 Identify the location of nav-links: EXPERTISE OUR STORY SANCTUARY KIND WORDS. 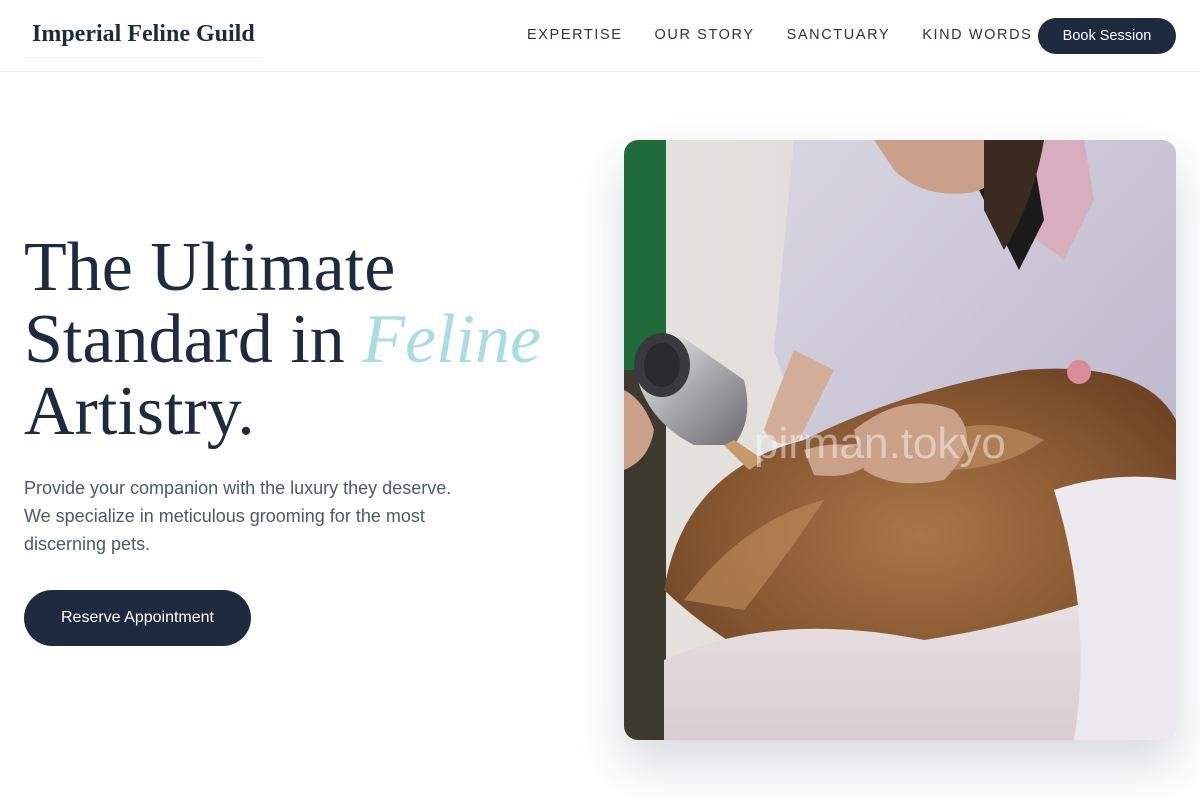
(779, 35).